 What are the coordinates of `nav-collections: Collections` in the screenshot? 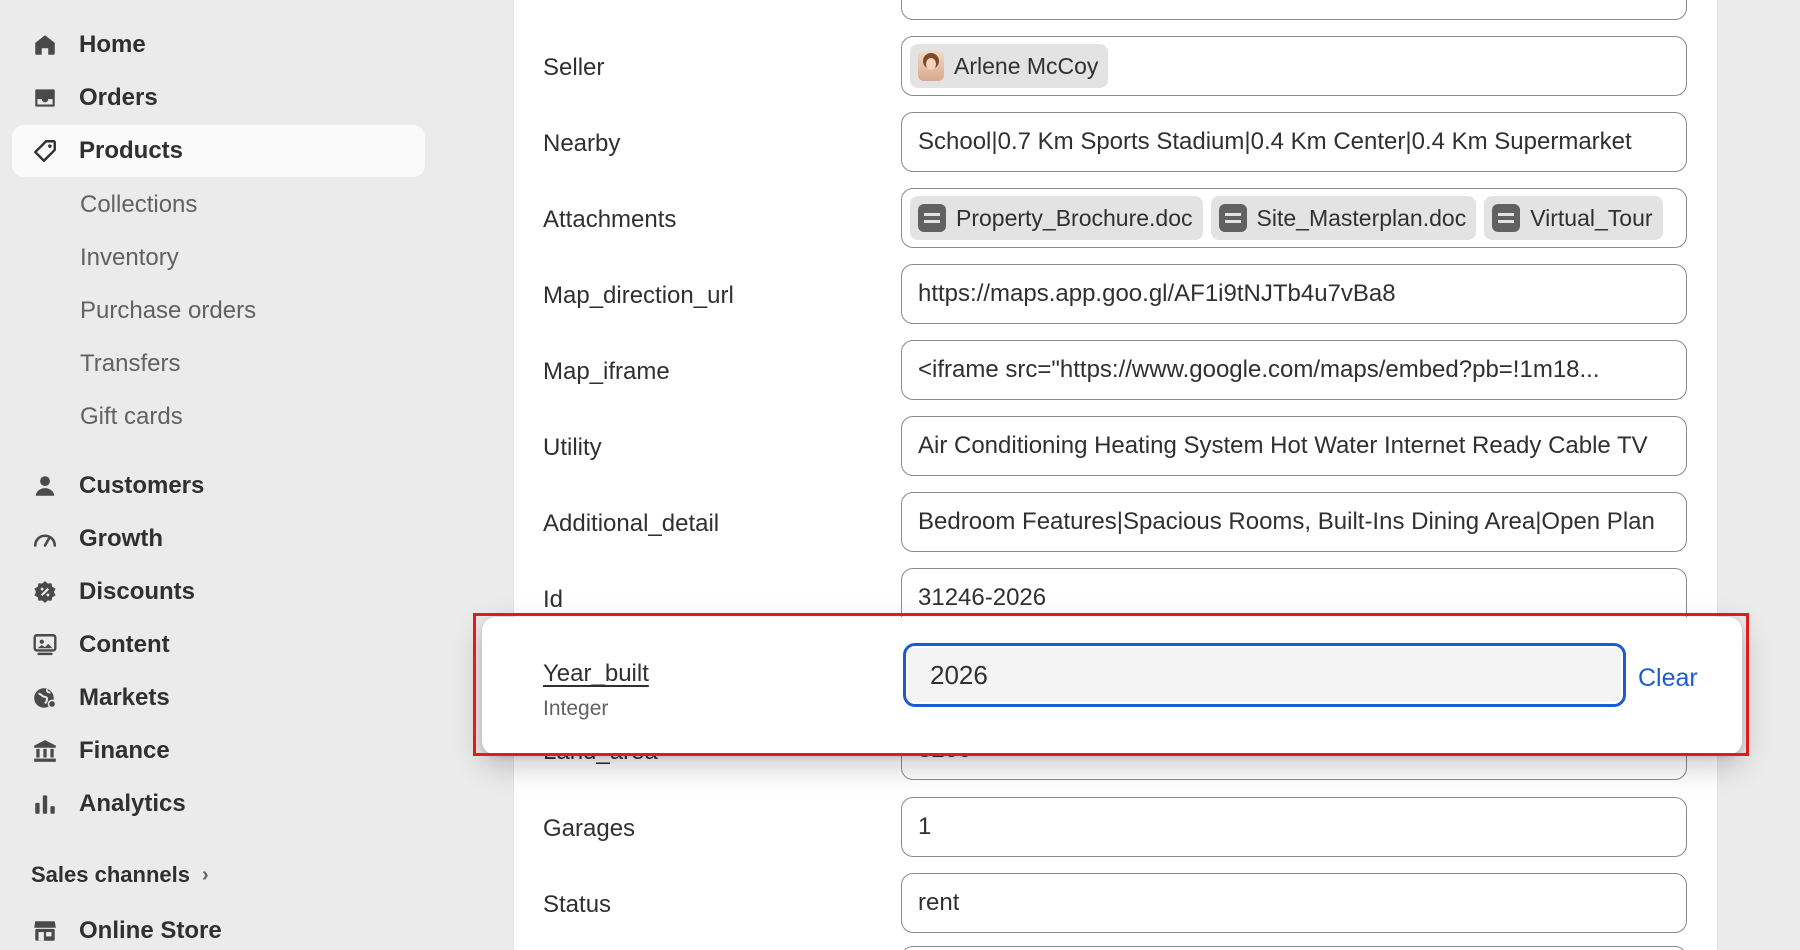 It's located at (138, 205).